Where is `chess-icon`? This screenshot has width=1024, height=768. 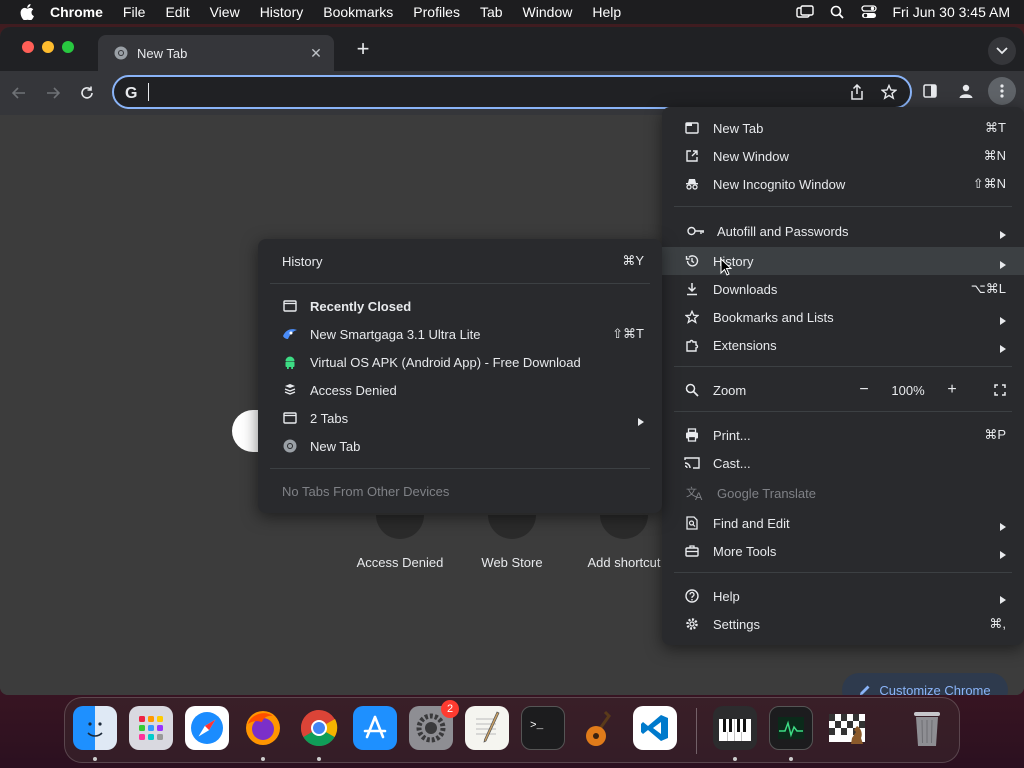 chess-icon is located at coordinates (847, 728).